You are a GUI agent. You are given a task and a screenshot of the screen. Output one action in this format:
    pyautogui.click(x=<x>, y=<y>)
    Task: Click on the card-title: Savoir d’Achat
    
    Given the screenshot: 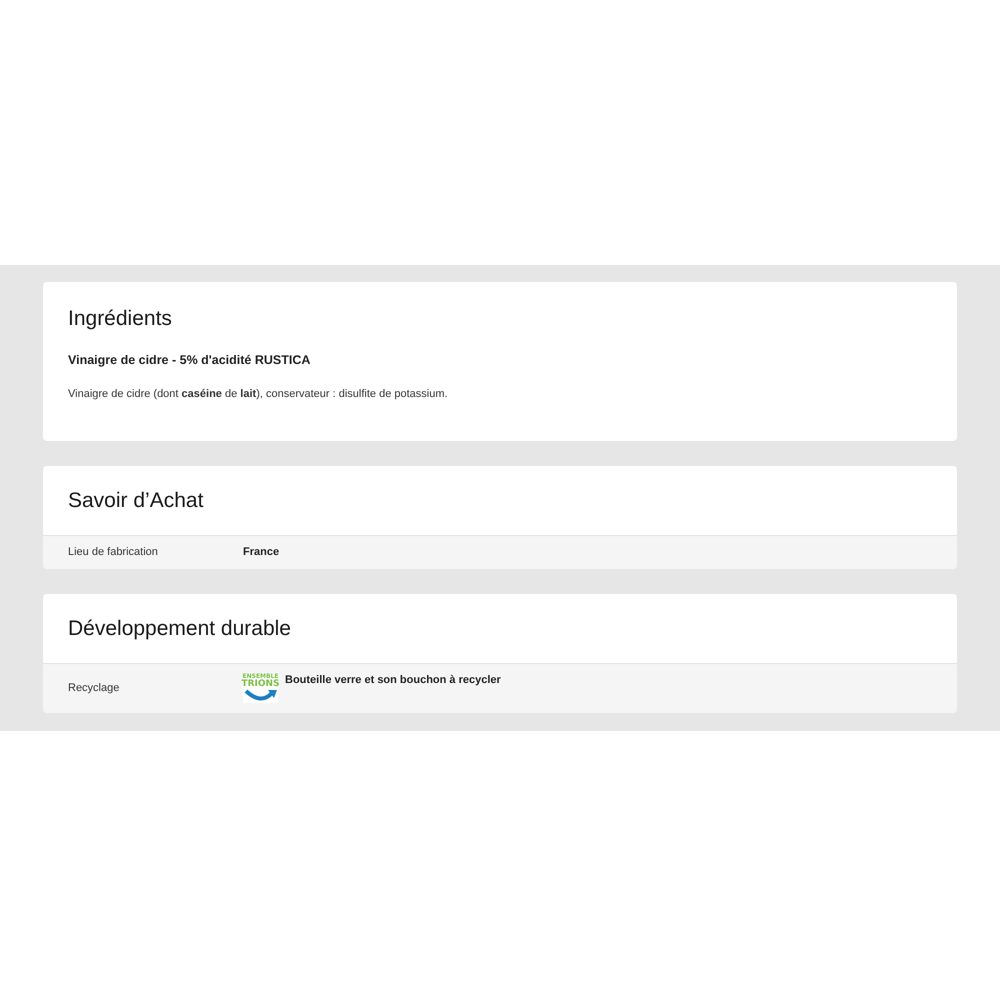 What is the action you would take?
    pyautogui.click(x=136, y=501)
    